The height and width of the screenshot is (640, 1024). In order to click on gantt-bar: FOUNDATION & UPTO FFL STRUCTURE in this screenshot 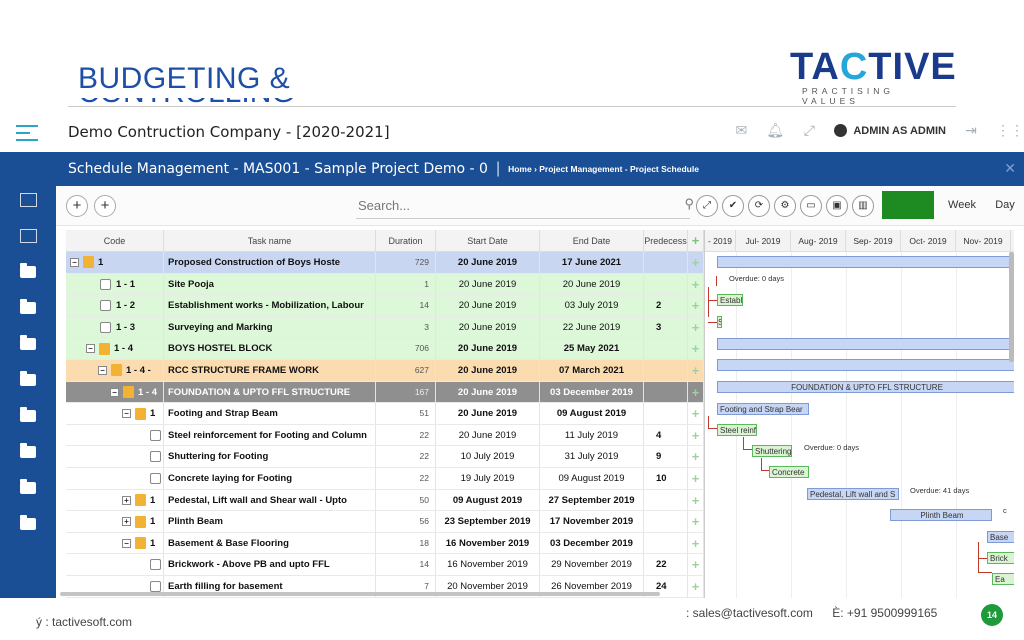, I will do `click(865, 387)`.